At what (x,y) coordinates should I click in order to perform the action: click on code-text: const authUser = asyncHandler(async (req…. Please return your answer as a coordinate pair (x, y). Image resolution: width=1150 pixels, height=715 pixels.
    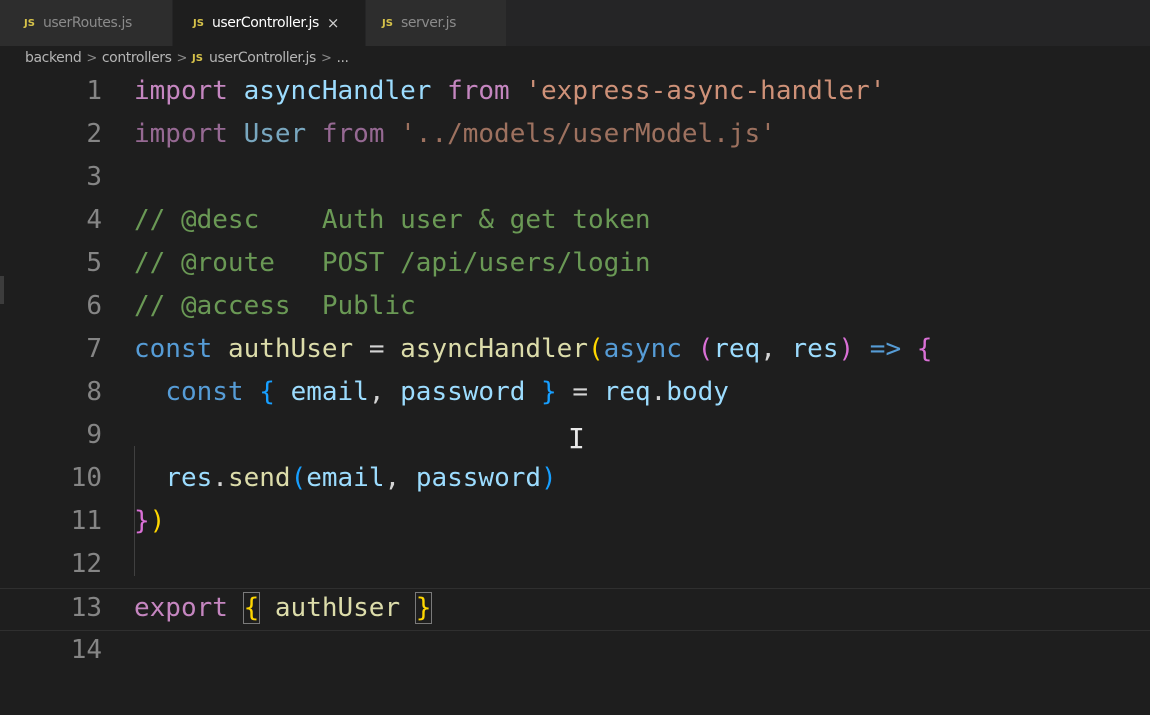
    Looking at the image, I should click on (533, 349).